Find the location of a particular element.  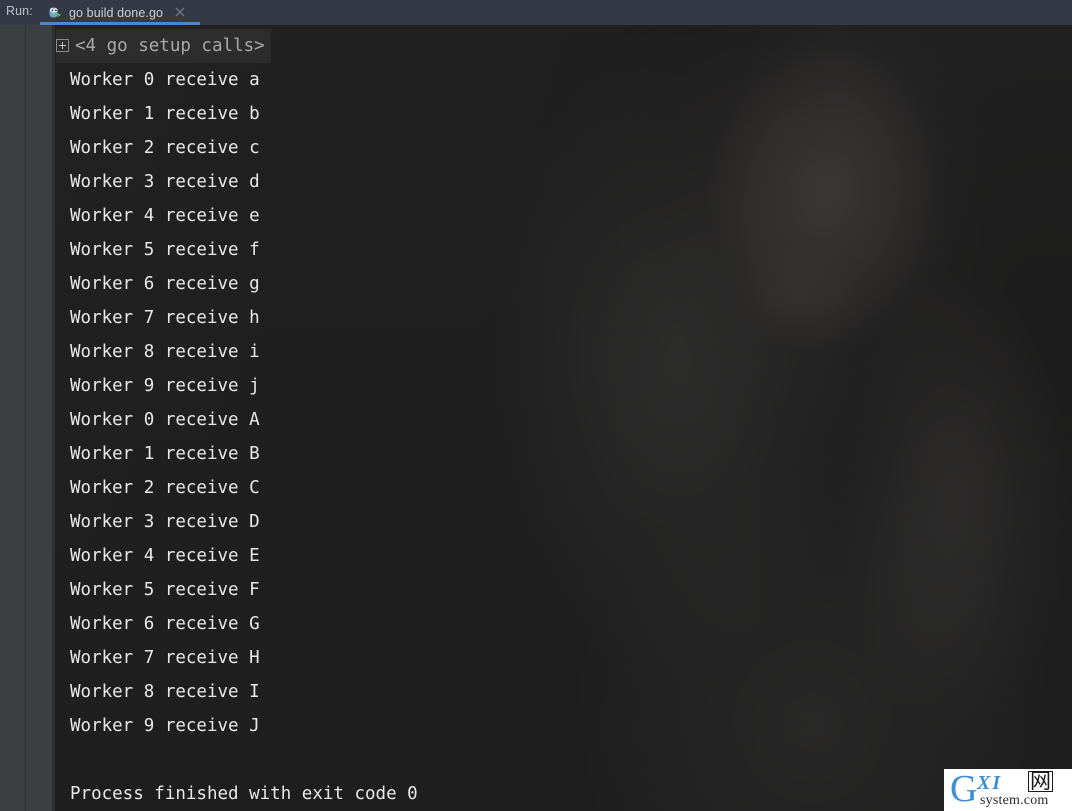

console-line: Worker 9 receive j is located at coordinates (165, 386).